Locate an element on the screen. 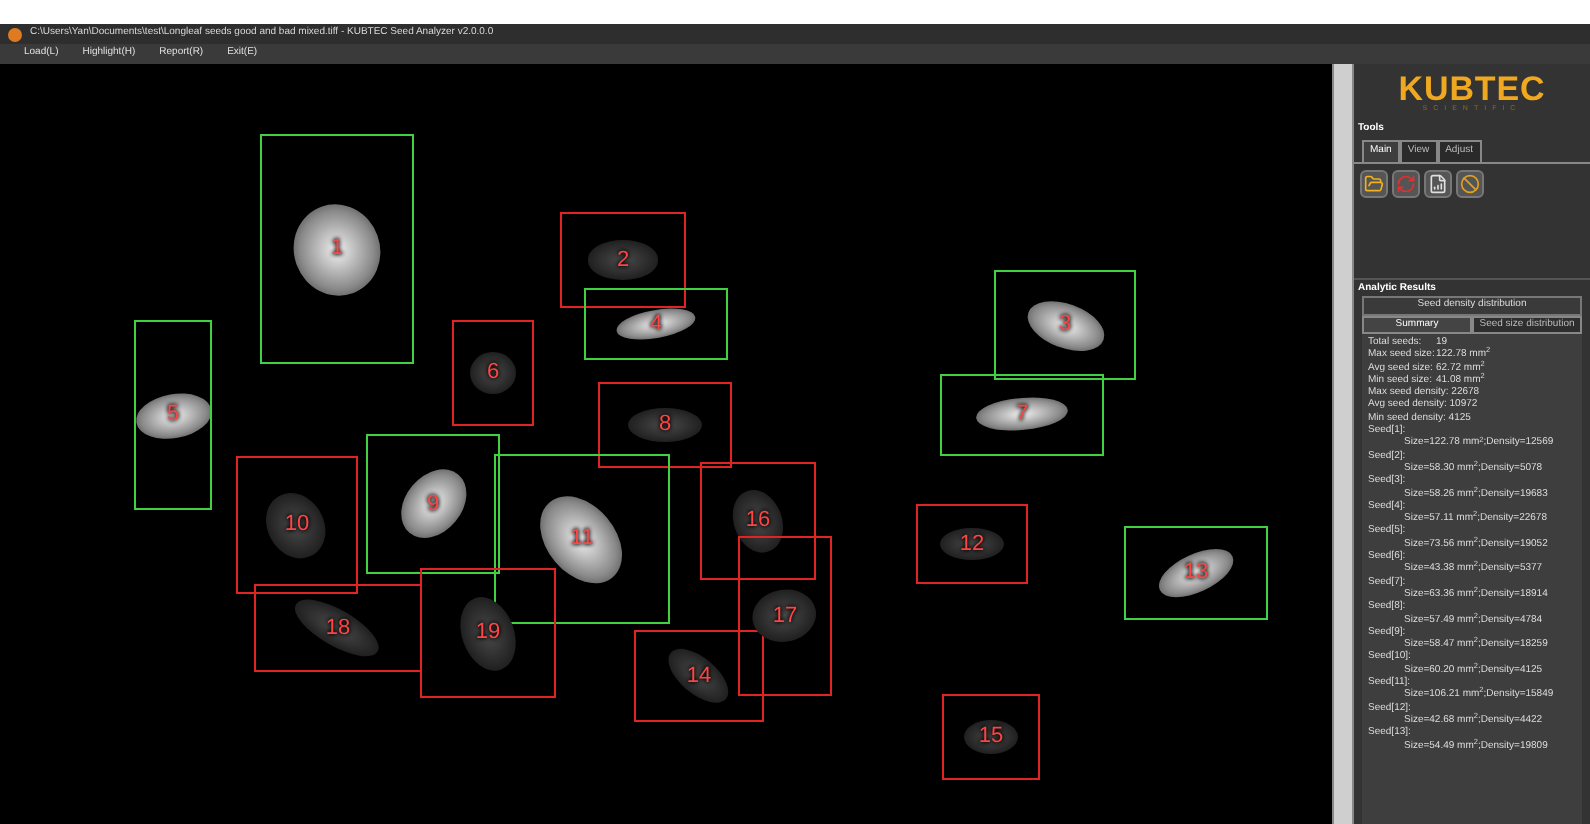 This screenshot has height=824, width=1590. seed-number: 19 is located at coordinates (488, 633).